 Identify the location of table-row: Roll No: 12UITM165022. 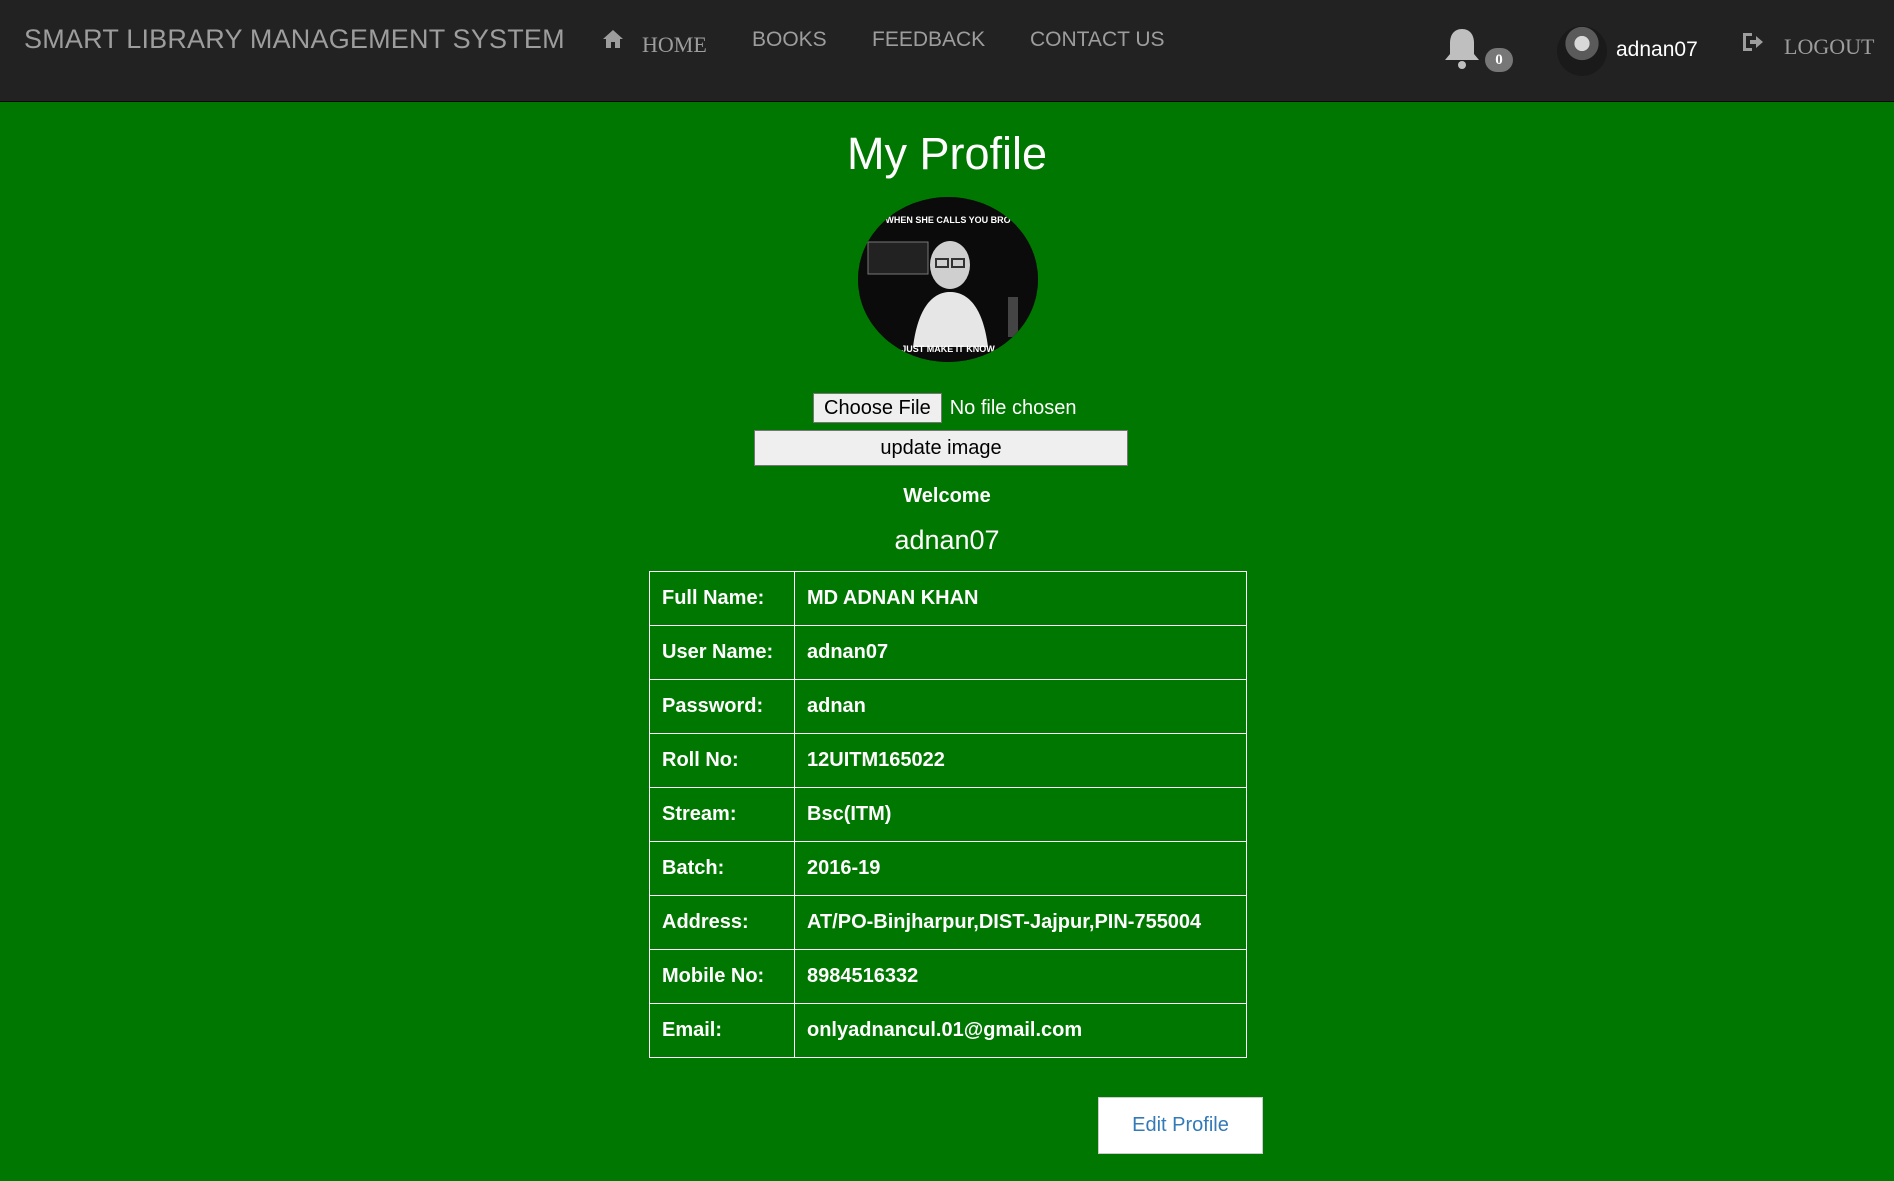
(948, 760).